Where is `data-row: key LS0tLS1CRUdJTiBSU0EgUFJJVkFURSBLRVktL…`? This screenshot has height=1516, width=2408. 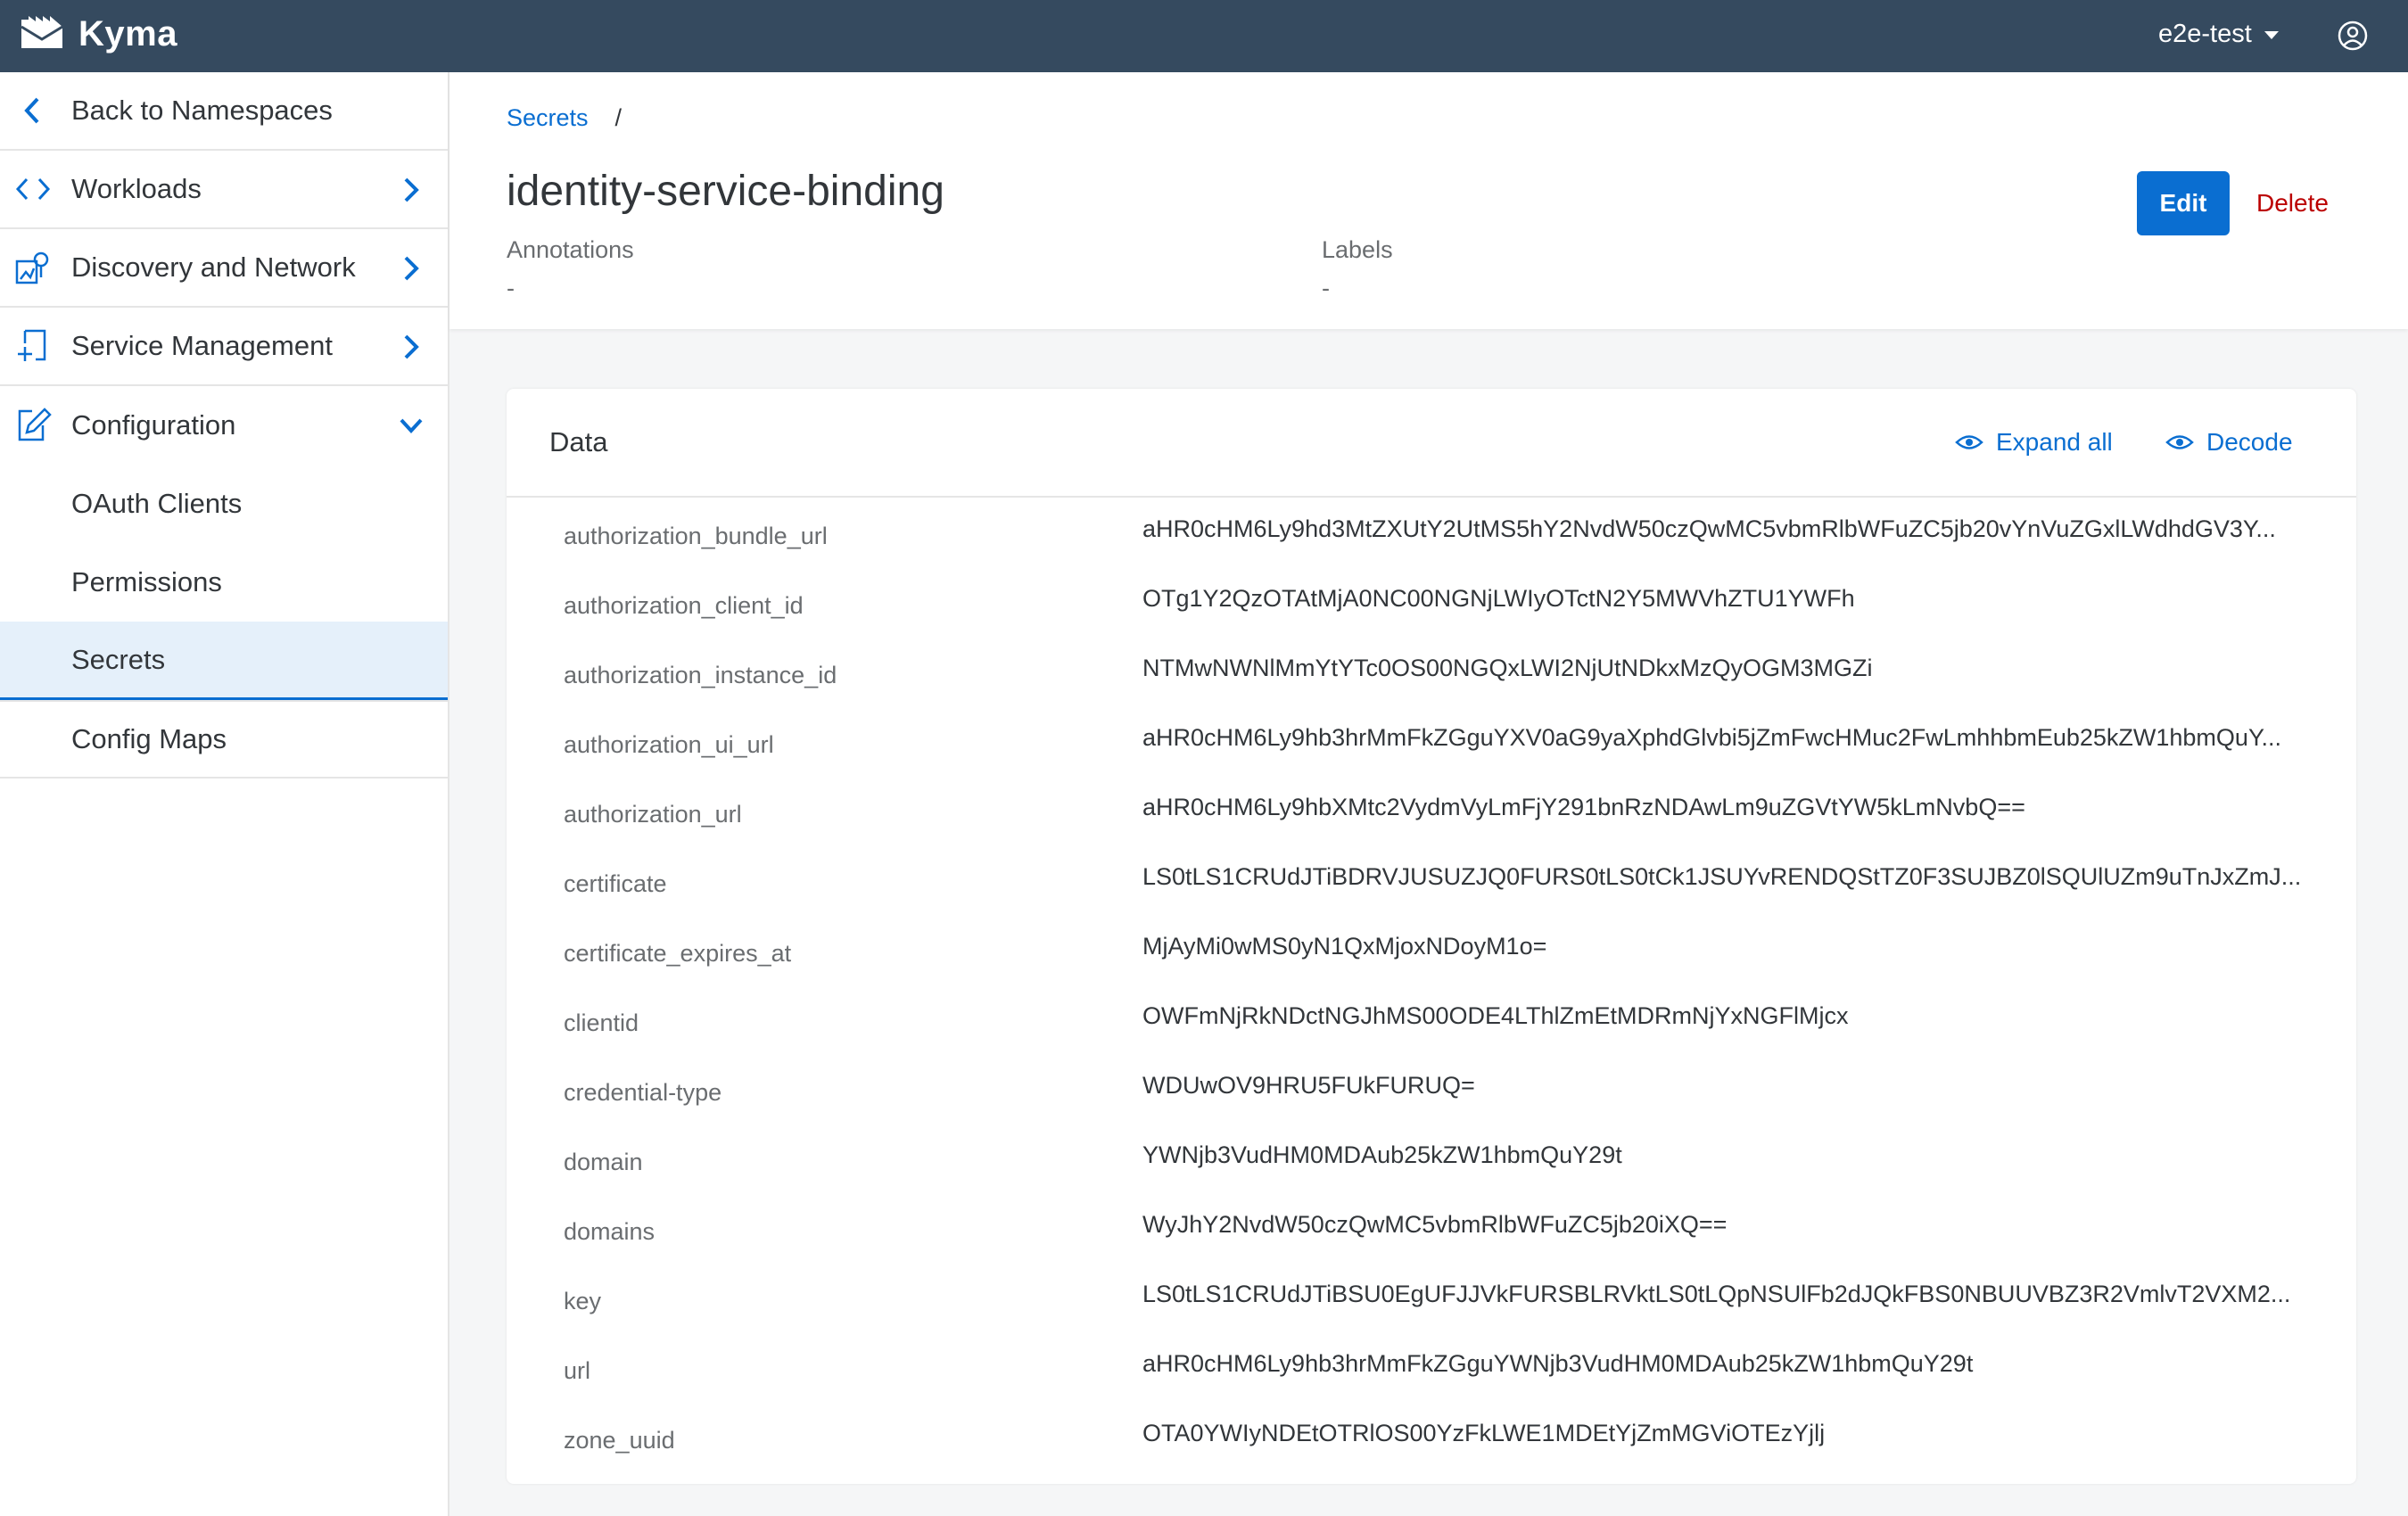 data-row: key LS0tLS1CRUdJTiBSU0EgUFJJVkFURSBLRVktL… is located at coordinates (1431, 1297).